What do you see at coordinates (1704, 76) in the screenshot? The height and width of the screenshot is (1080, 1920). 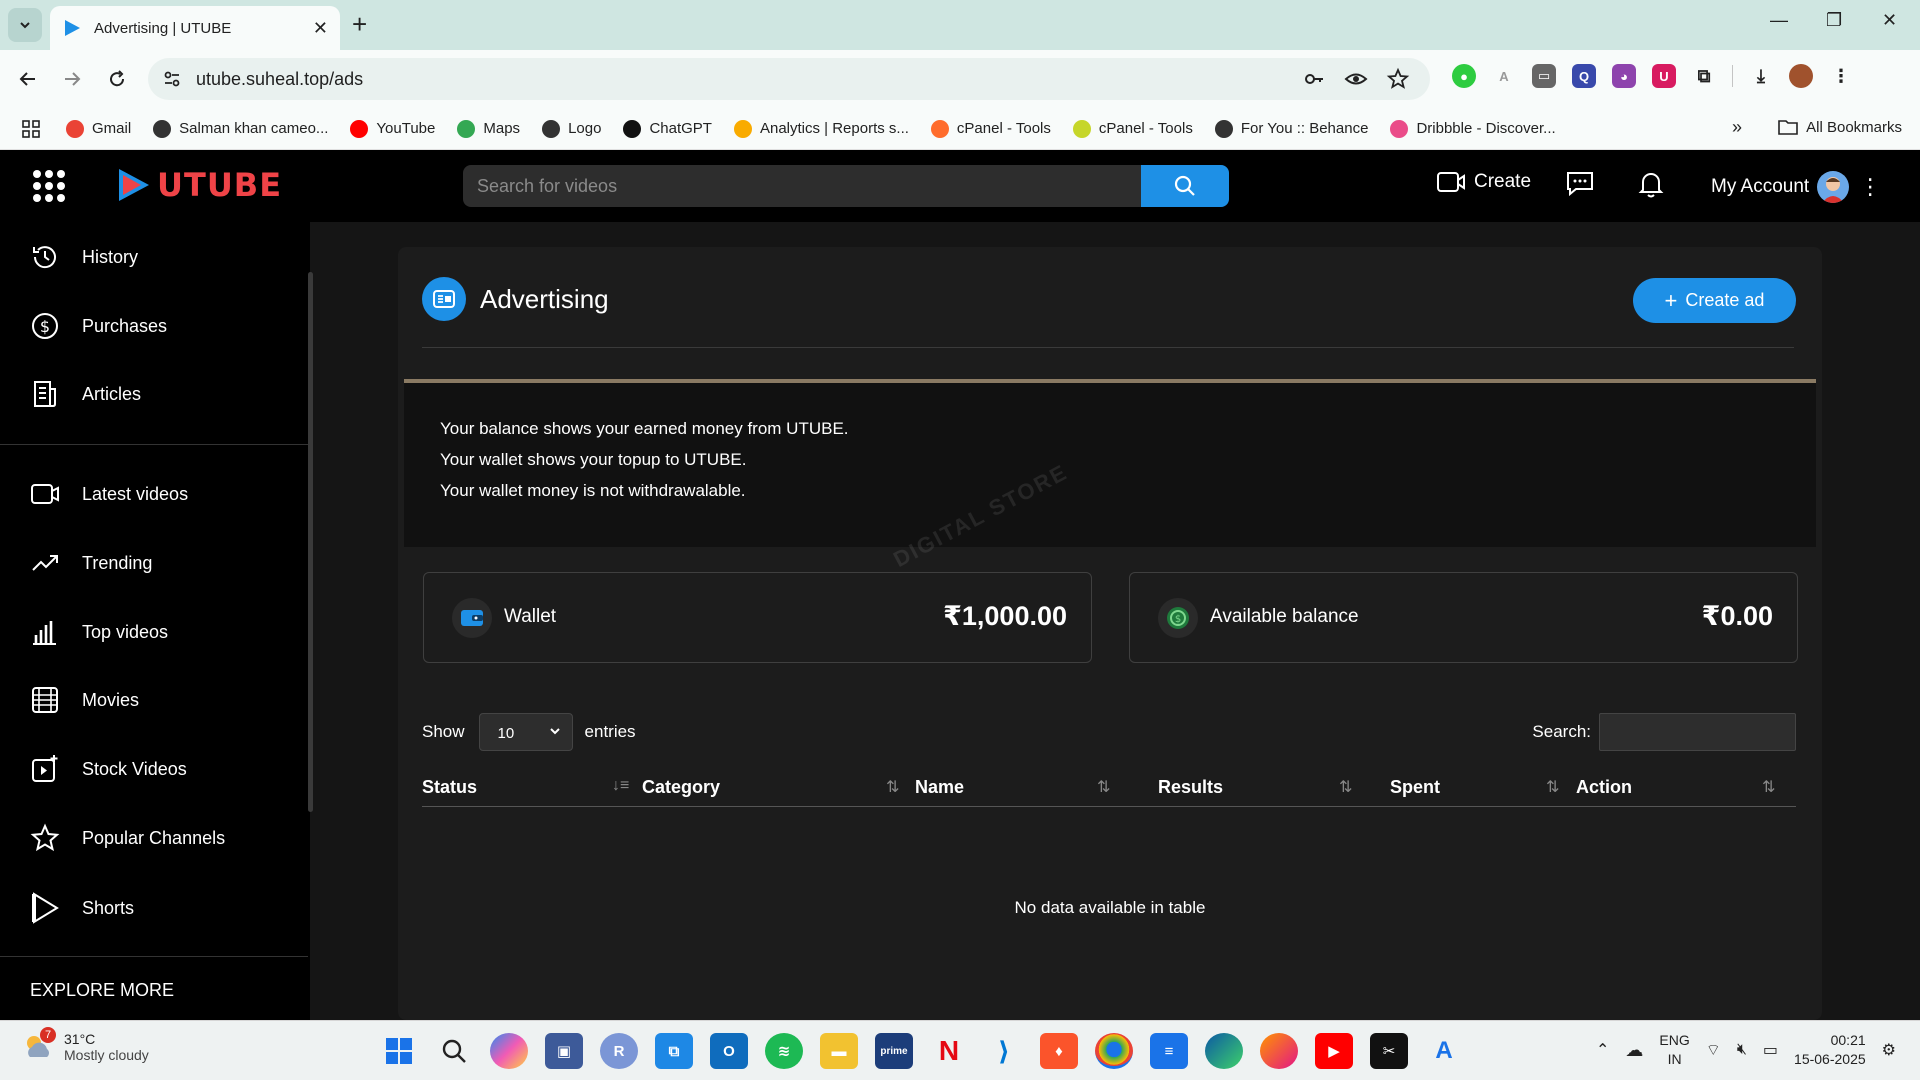 I see `extensions-puzzle-icon: ⧉` at bounding box center [1704, 76].